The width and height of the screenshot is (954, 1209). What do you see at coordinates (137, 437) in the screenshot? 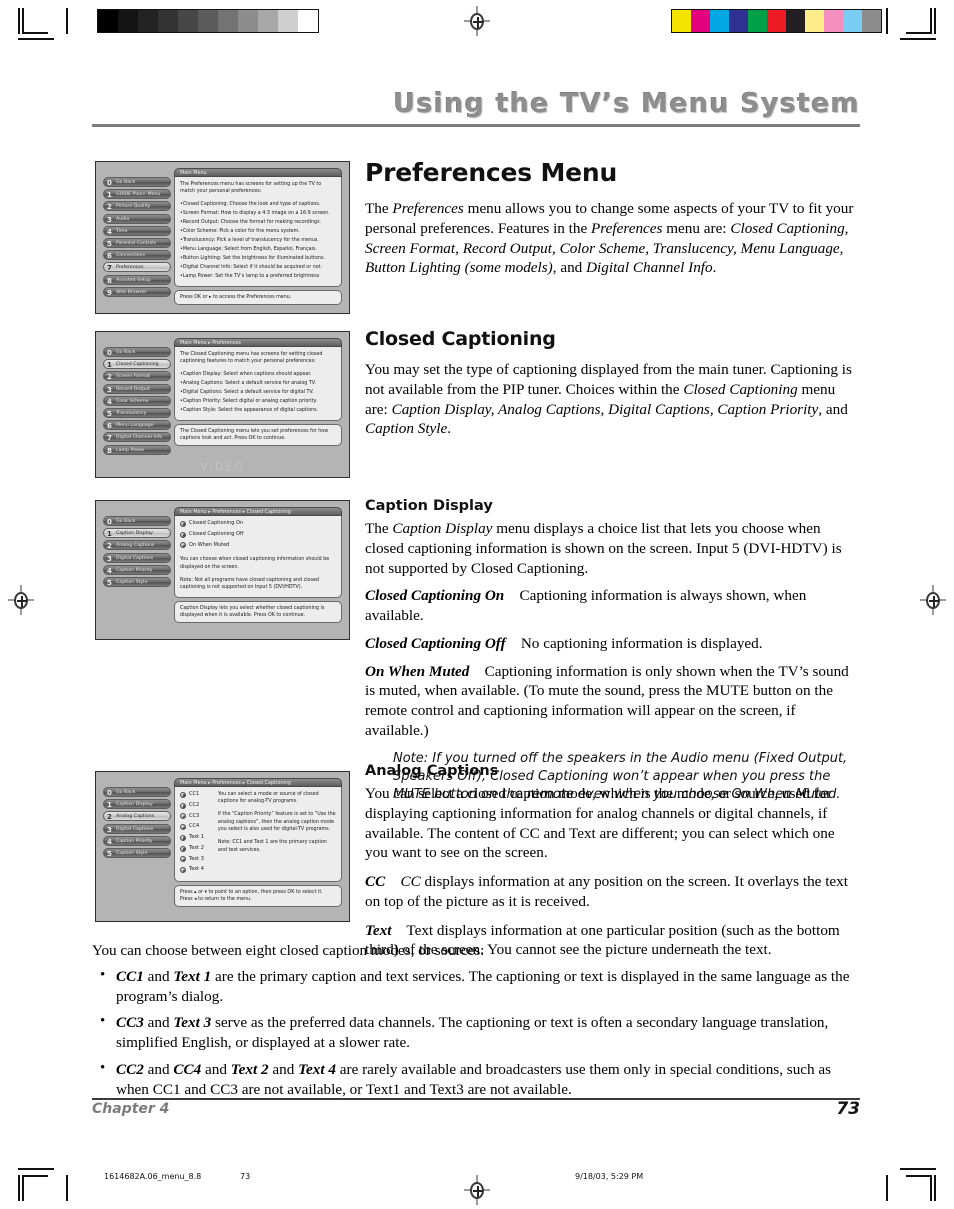
I see `menu-item-digital-channel-info: 7 Digital Channel Info` at bounding box center [137, 437].